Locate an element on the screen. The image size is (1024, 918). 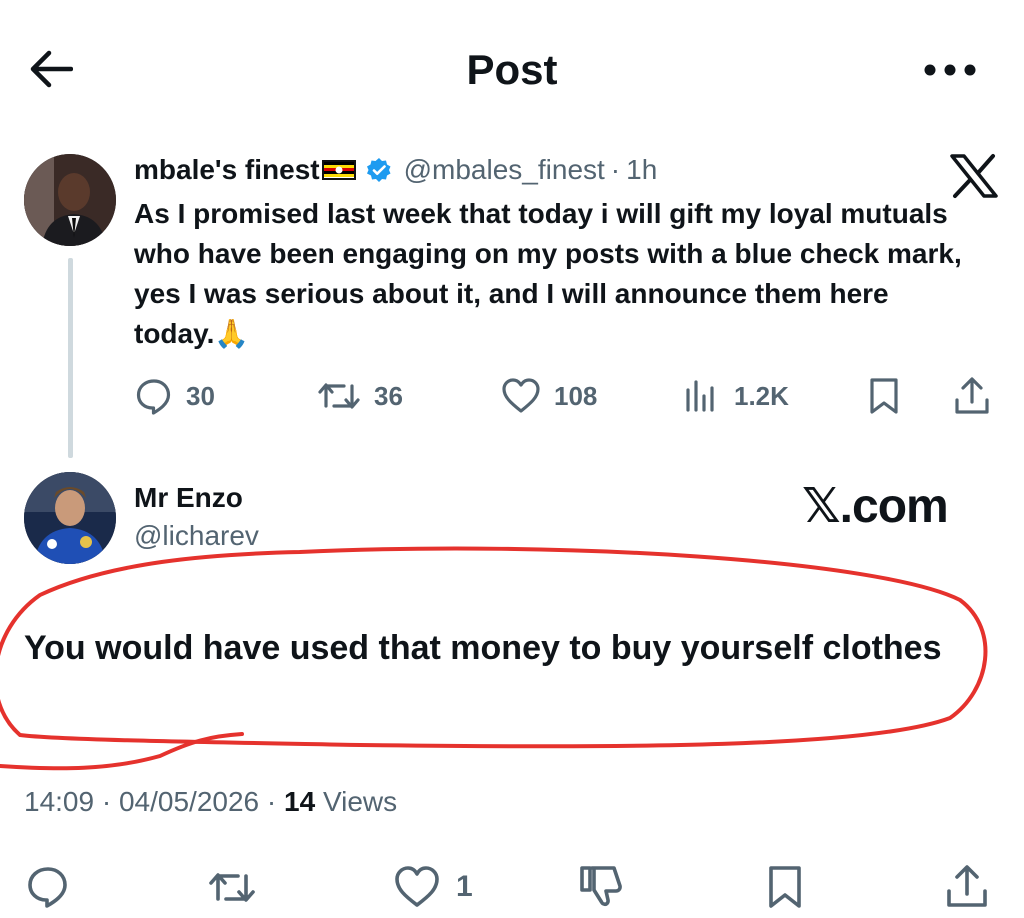
thread-connector-line is located at coordinates (70, 358).